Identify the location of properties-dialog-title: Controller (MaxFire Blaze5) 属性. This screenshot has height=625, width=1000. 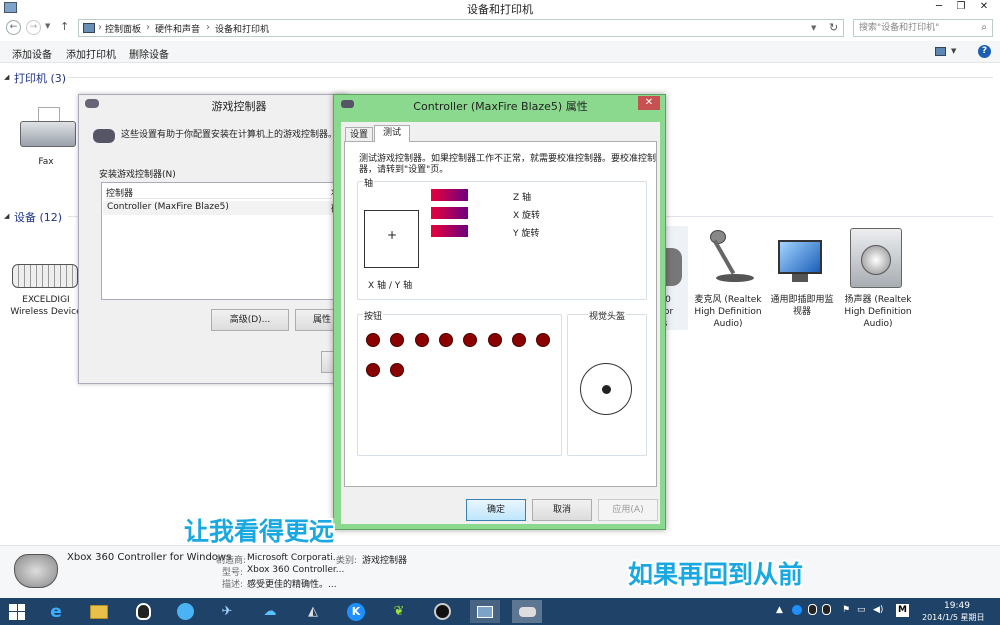
(500, 106).